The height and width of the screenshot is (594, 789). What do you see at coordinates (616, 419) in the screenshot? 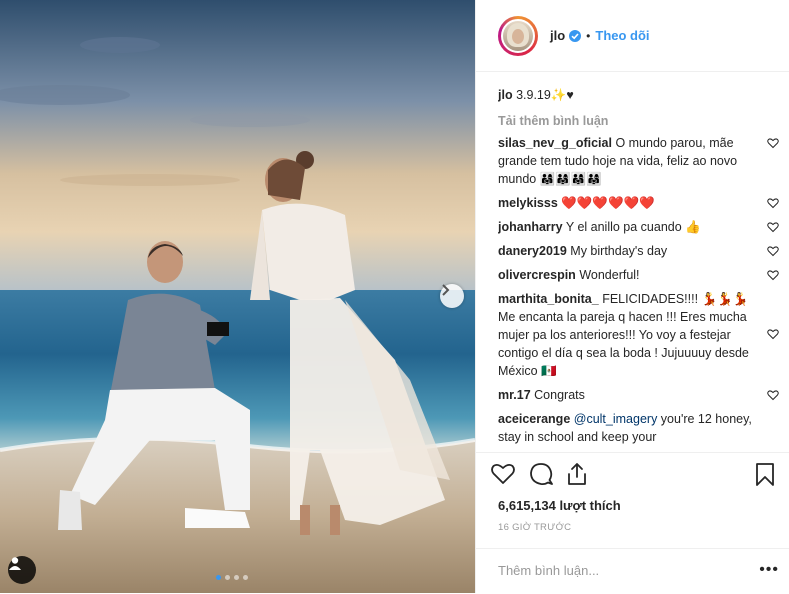
I see `comment-mention: @cult_imagery` at bounding box center [616, 419].